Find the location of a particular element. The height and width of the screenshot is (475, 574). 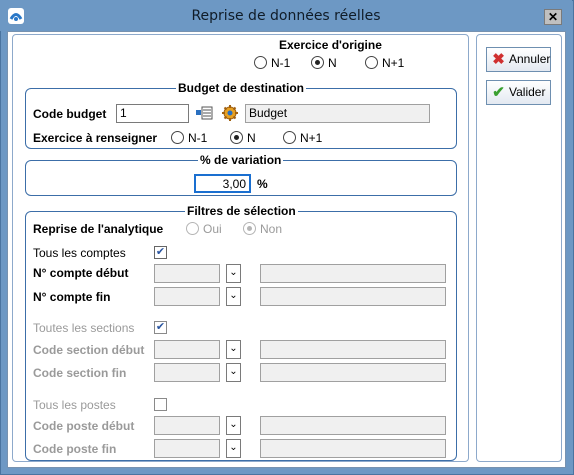

close-icon: ✕ is located at coordinates (553, 17).